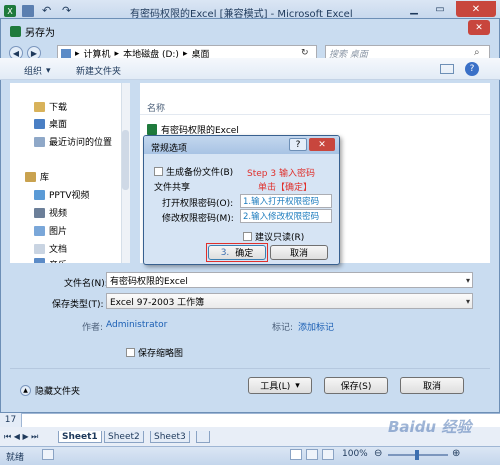 The height and width of the screenshot is (465, 500). Describe the element at coordinates (50, 230) in the screenshot. I see `nav-item-pictures: 图片` at that location.